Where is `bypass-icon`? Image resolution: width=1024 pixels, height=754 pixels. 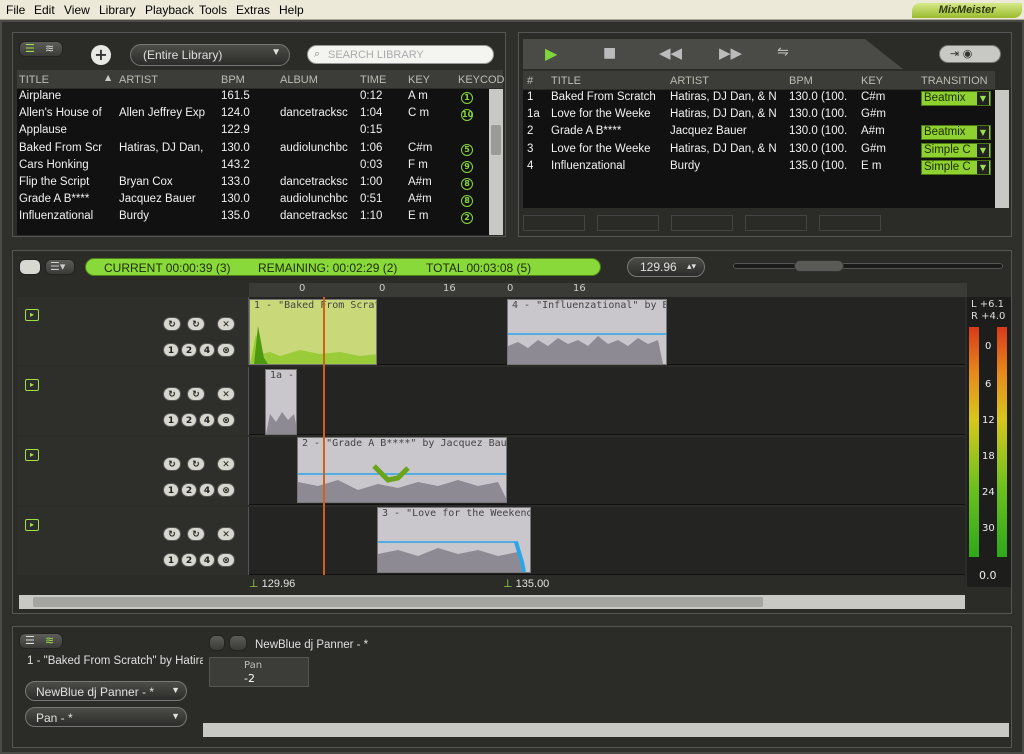
bypass-icon is located at coordinates (217, 643).